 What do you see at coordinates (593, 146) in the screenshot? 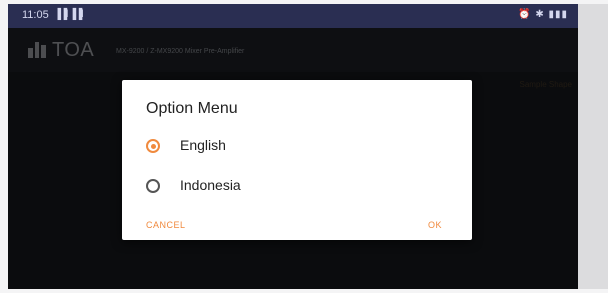
I see `side-margin` at bounding box center [593, 146].